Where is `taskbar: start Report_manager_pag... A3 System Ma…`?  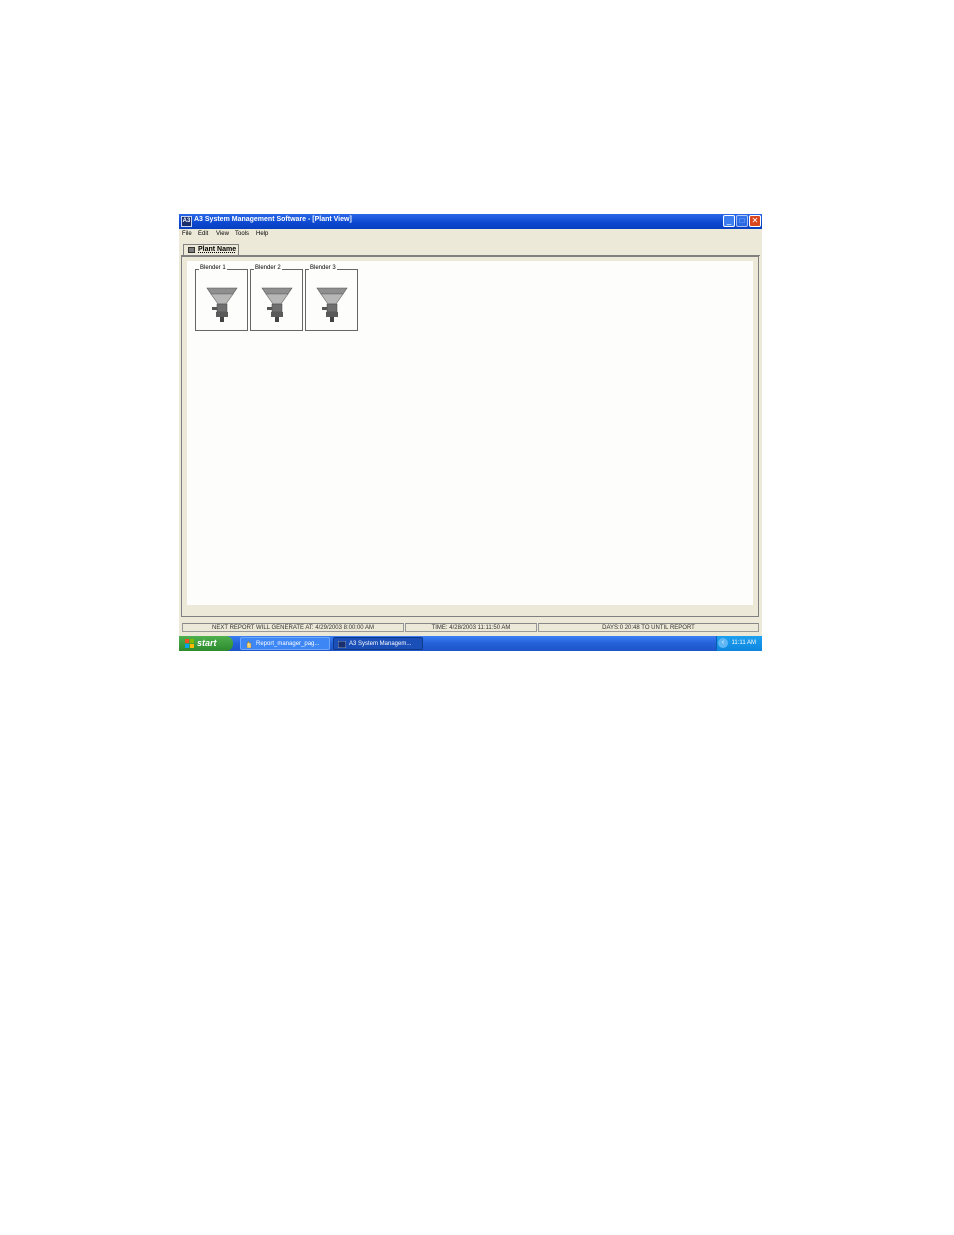 taskbar: start Report_manager_pag... A3 System Ma… is located at coordinates (470, 643).